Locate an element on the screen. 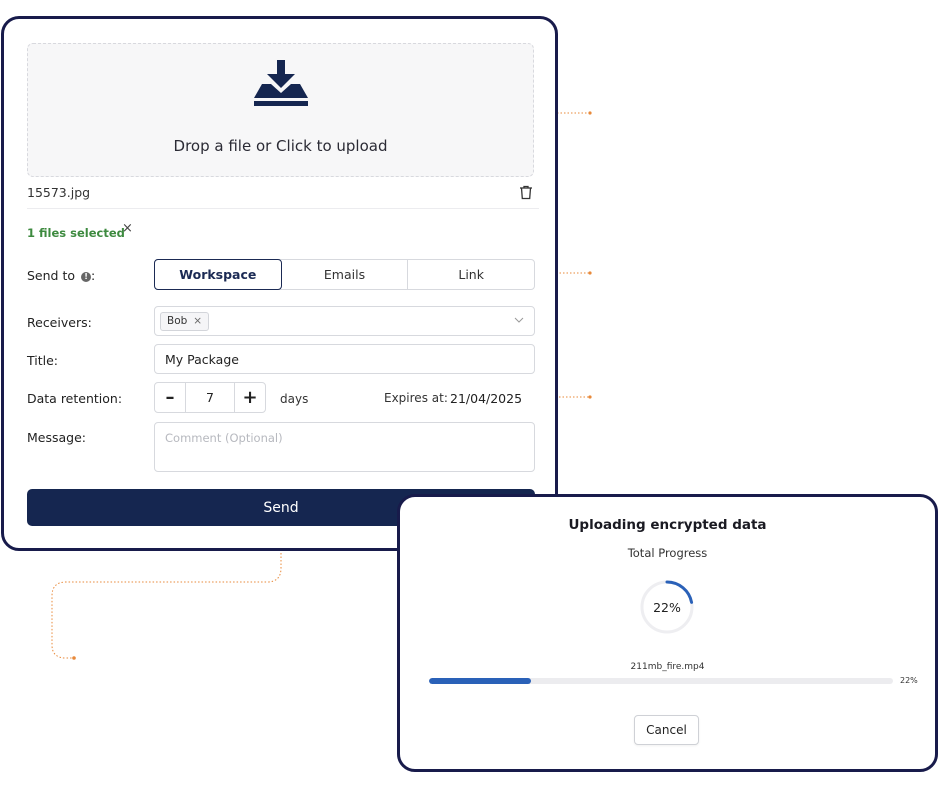 The image size is (940, 788). annotation-dot-dropzone-end is located at coordinates (590, 113).